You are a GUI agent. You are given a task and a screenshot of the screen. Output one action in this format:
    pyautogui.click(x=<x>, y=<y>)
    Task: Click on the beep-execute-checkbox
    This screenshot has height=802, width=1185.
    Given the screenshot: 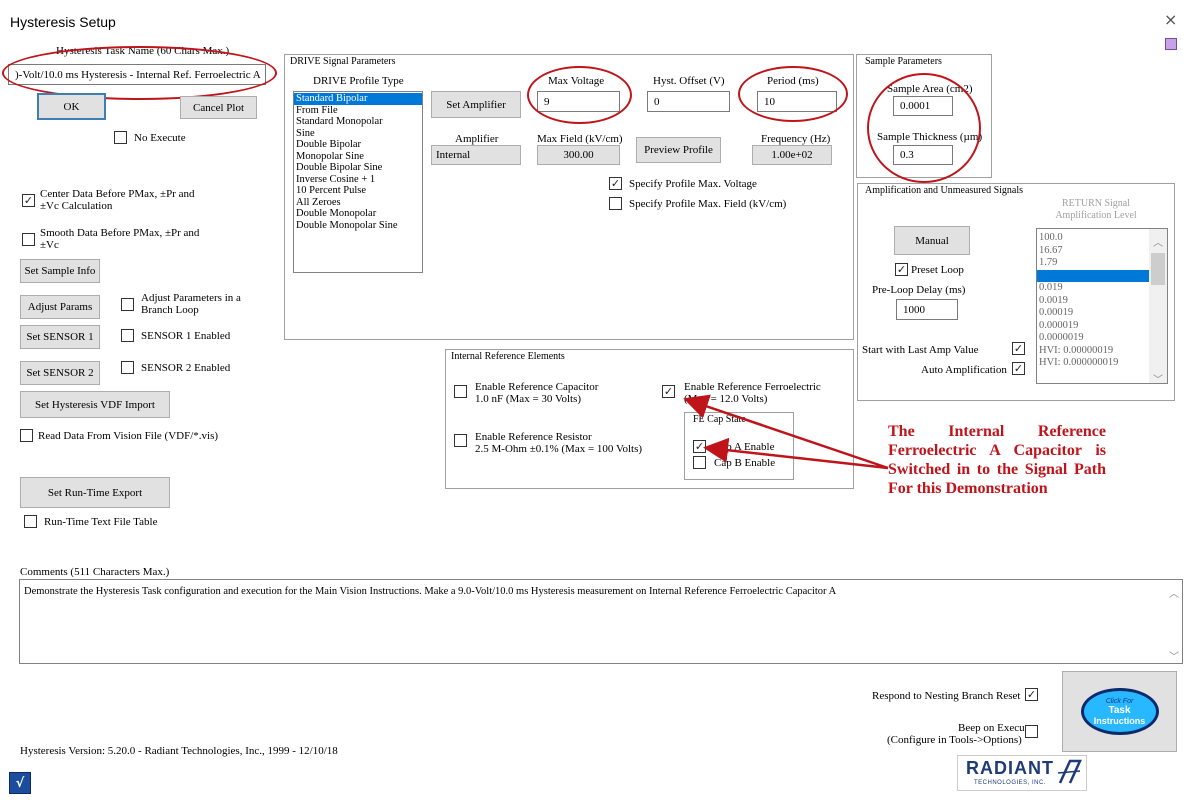 What is the action you would take?
    pyautogui.click(x=1031, y=731)
    